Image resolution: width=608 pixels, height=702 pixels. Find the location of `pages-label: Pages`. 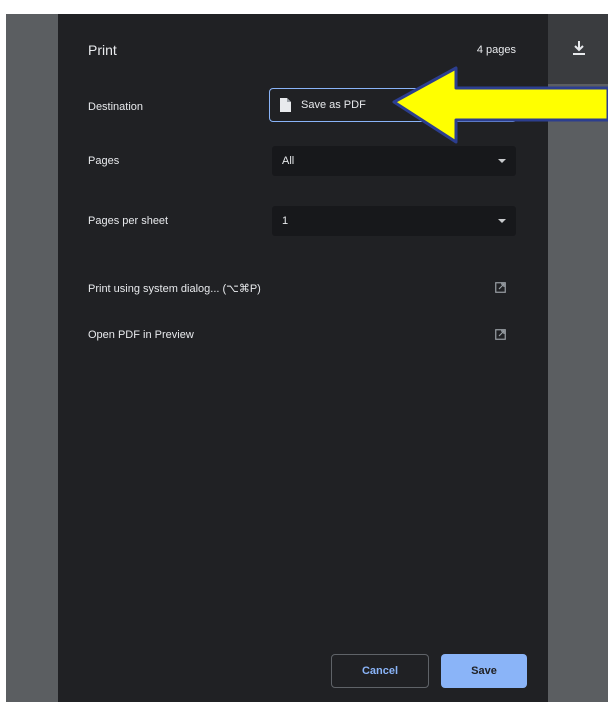

pages-label: Pages is located at coordinates (104, 161).